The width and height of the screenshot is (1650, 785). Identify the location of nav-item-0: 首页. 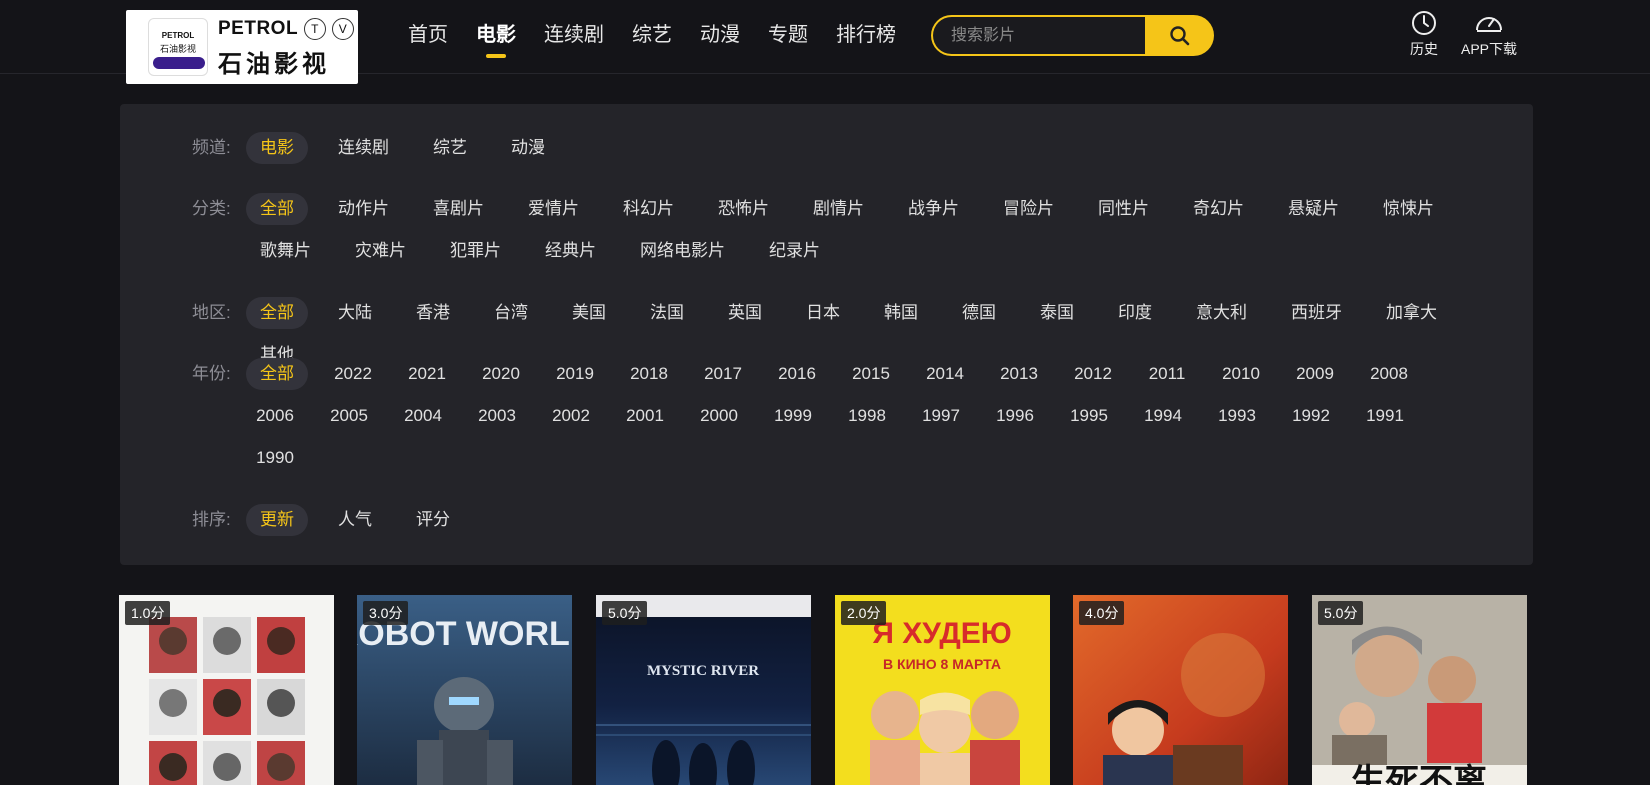
(428, 38).